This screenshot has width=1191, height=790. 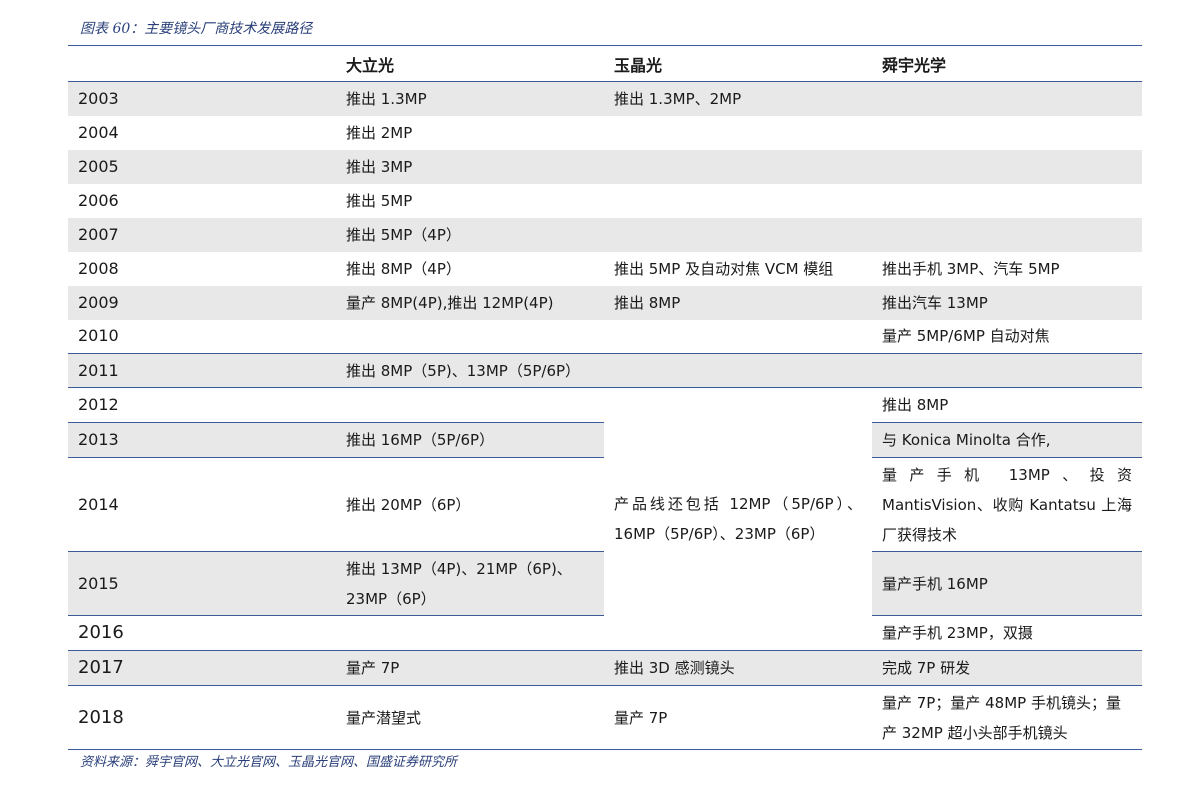 I want to click on genius-cell: 推出 8MP, so click(x=738, y=302).